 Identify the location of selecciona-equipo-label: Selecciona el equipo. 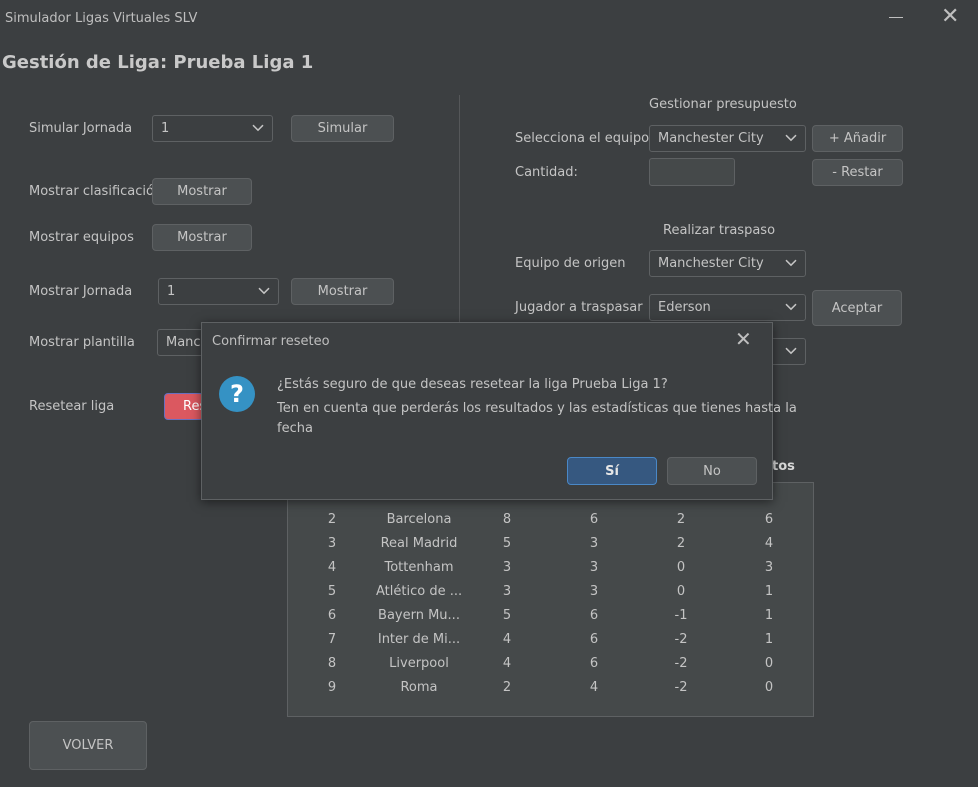
(582, 138).